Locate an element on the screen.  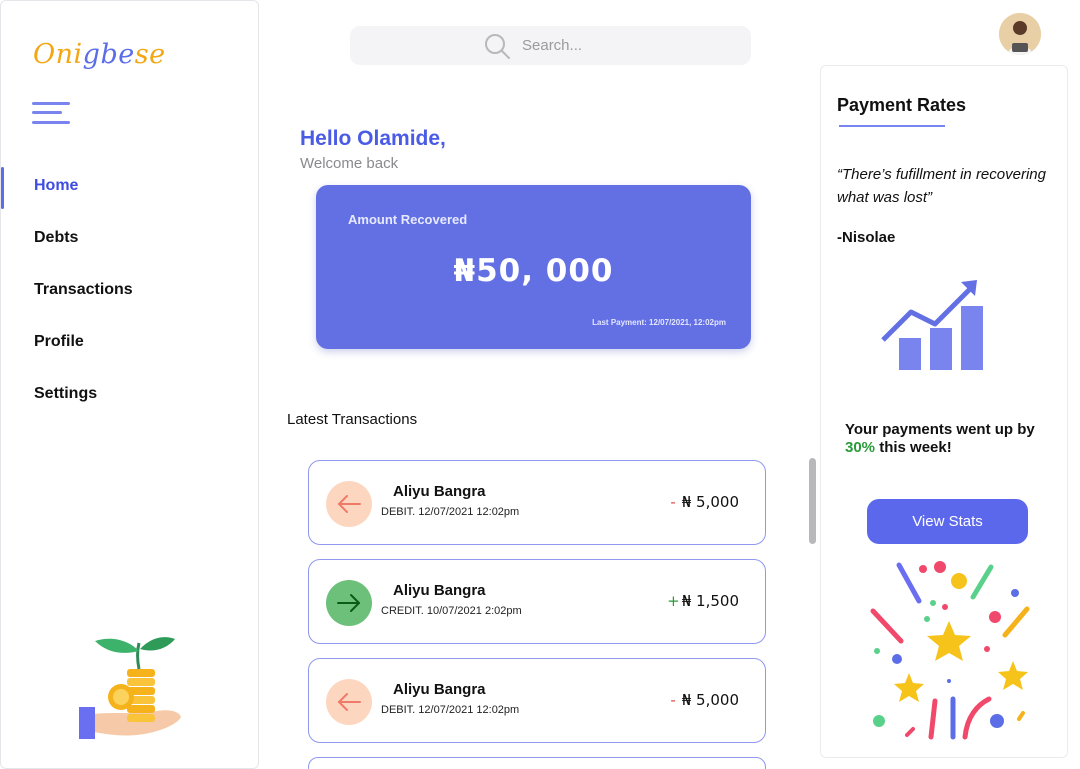
search-bar is located at coordinates (550, 45).